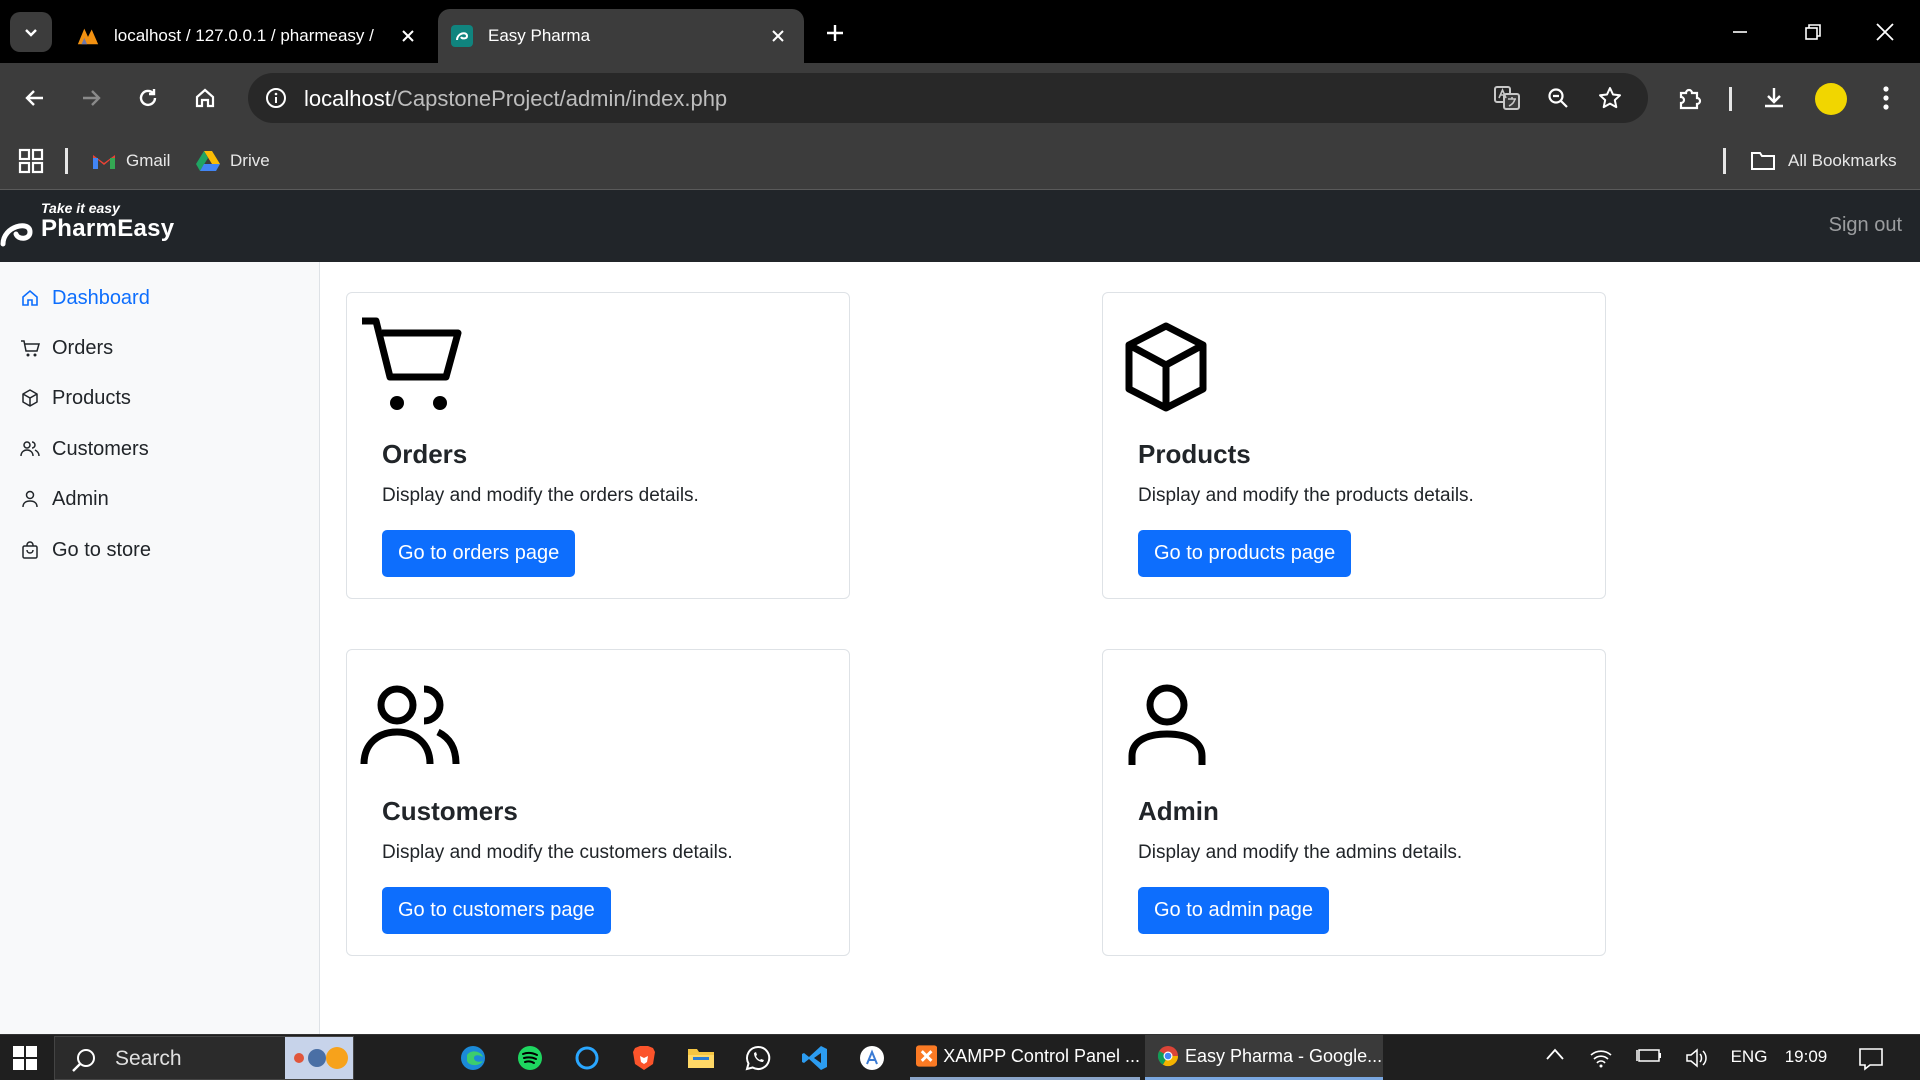  Describe the element at coordinates (1649, 1055) in the screenshot. I see `battery-icon` at that location.